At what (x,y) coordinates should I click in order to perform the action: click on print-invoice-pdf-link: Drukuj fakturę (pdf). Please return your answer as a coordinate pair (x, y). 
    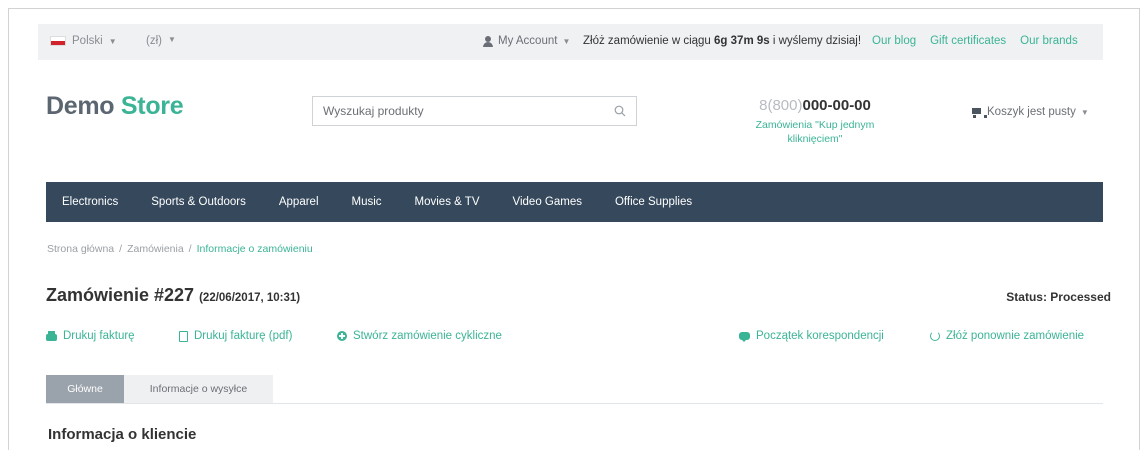
    Looking at the image, I should click on (235, 336).